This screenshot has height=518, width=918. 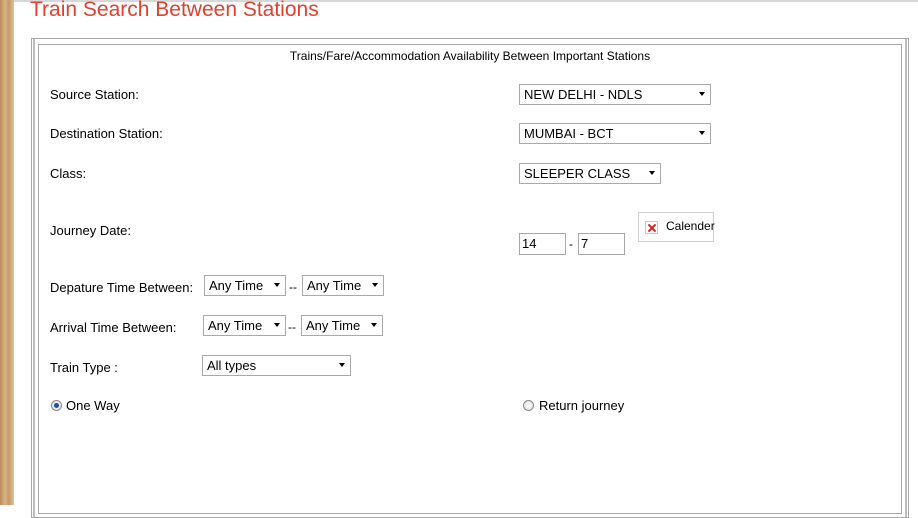 What do you see at coordinates (583, 94) in the screenshot?
I see `source-station-value: NEW DELHI - NDLS` at bounding box center [583, 94].